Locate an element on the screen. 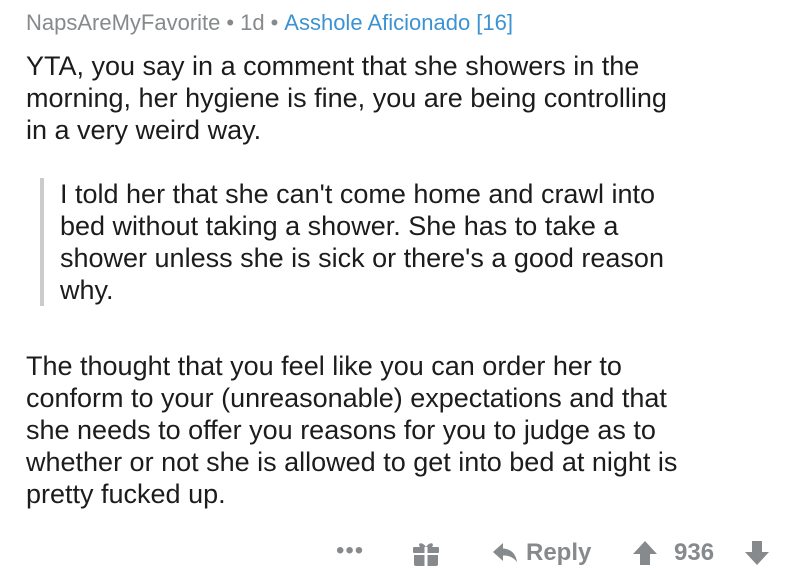 This screenshot has height=583, width=800. comment-actions: ••• Reply 936 is located at coordinates (400, 554).